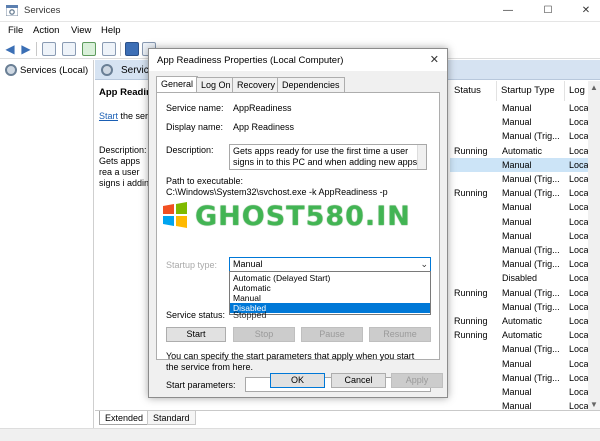 The height and width of the screenshot is (441, 600). I want to click on option-manual: Manual, so click(330, 298).